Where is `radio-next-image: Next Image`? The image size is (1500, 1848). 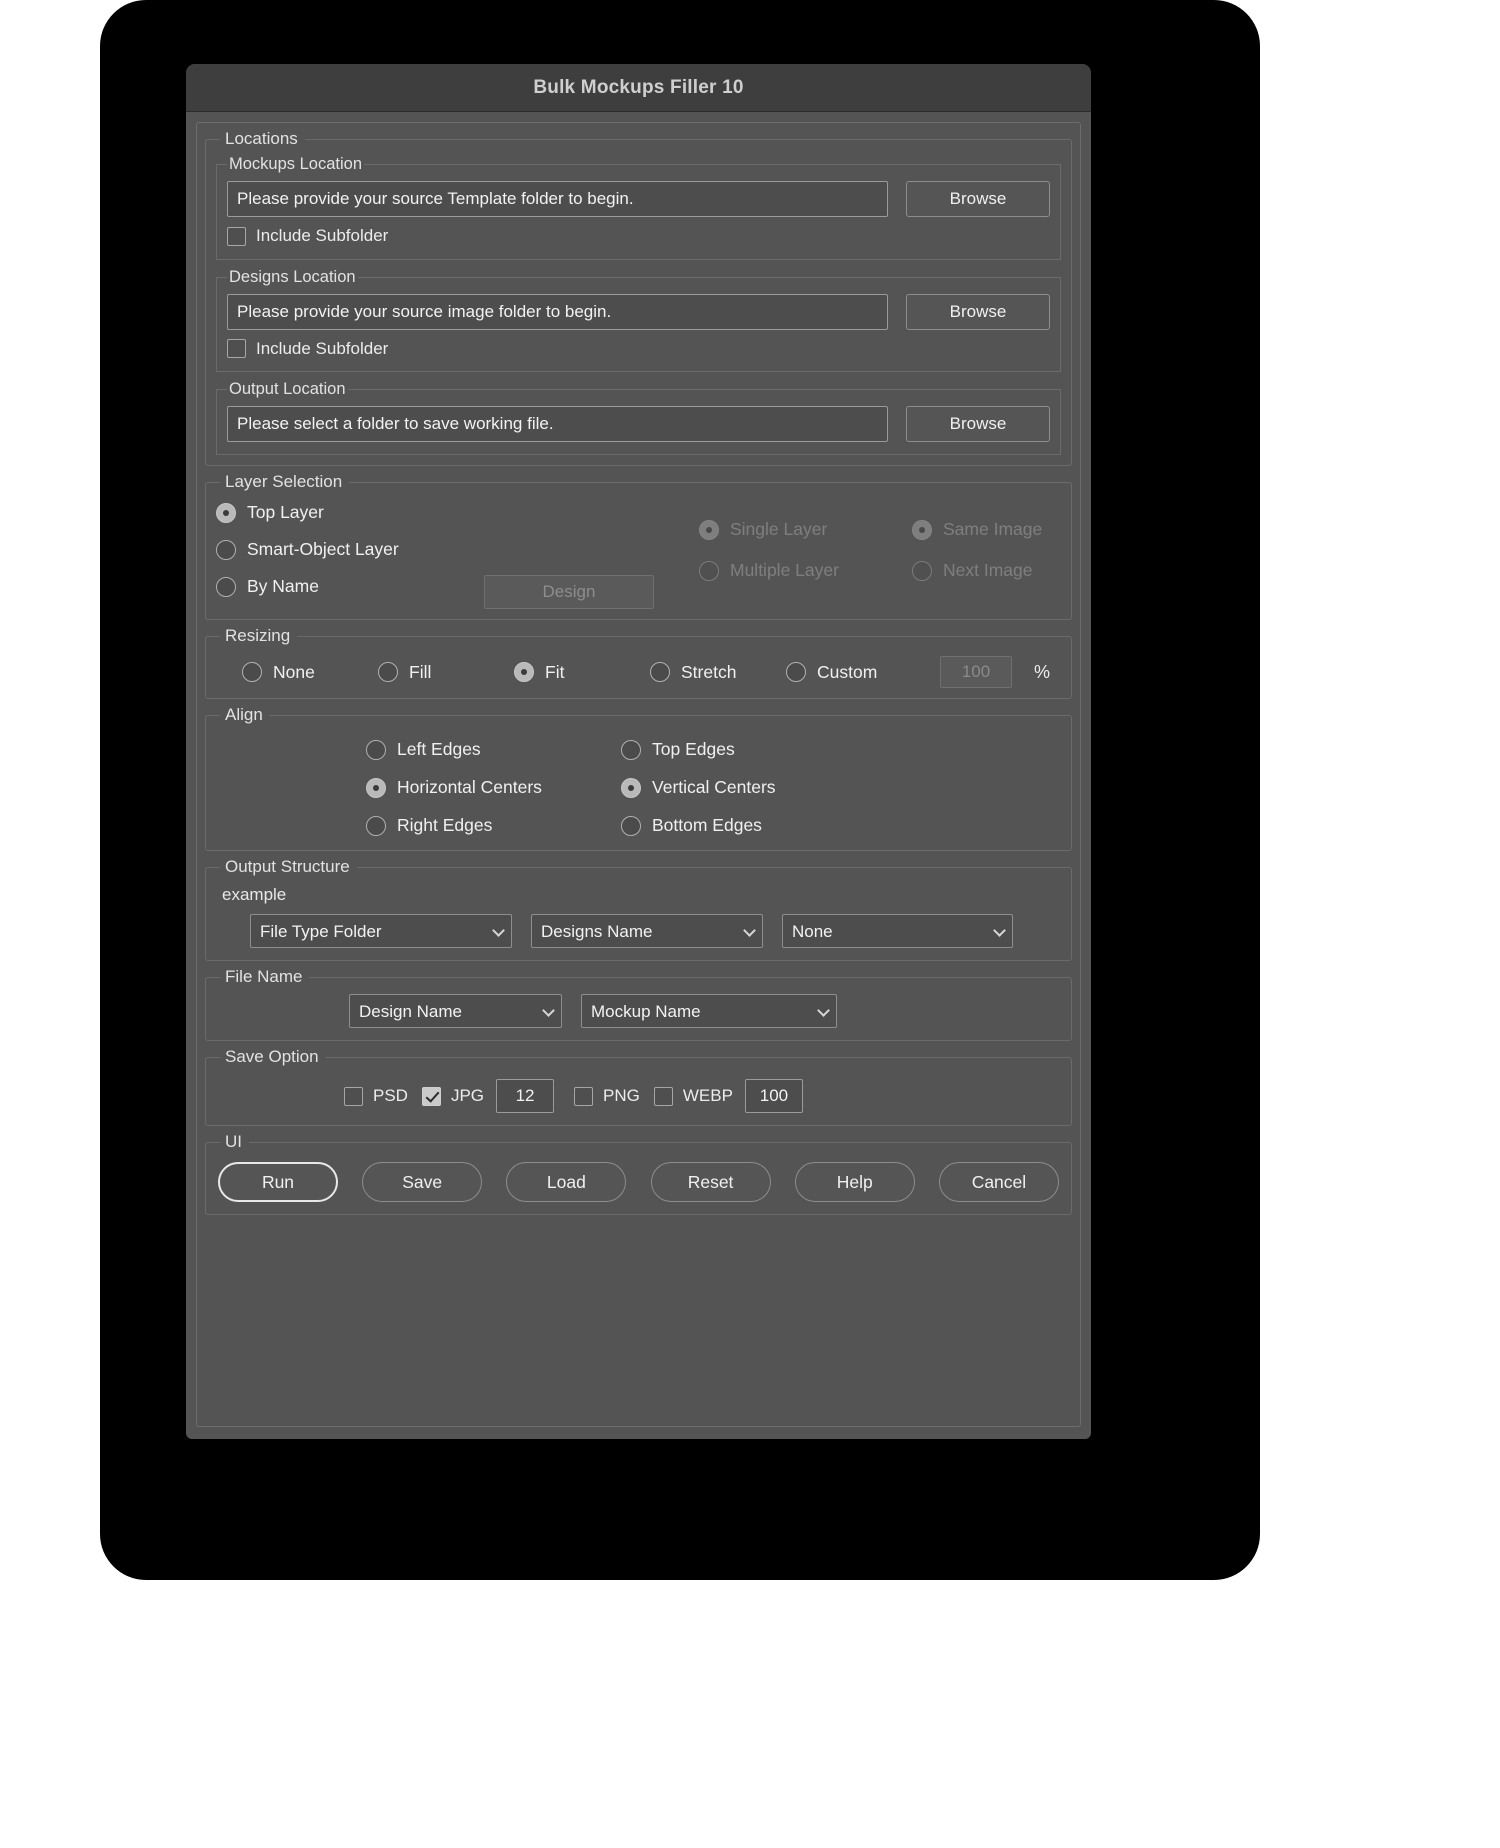
radio-next-image: Next Image is located at coordinates (977, 570).